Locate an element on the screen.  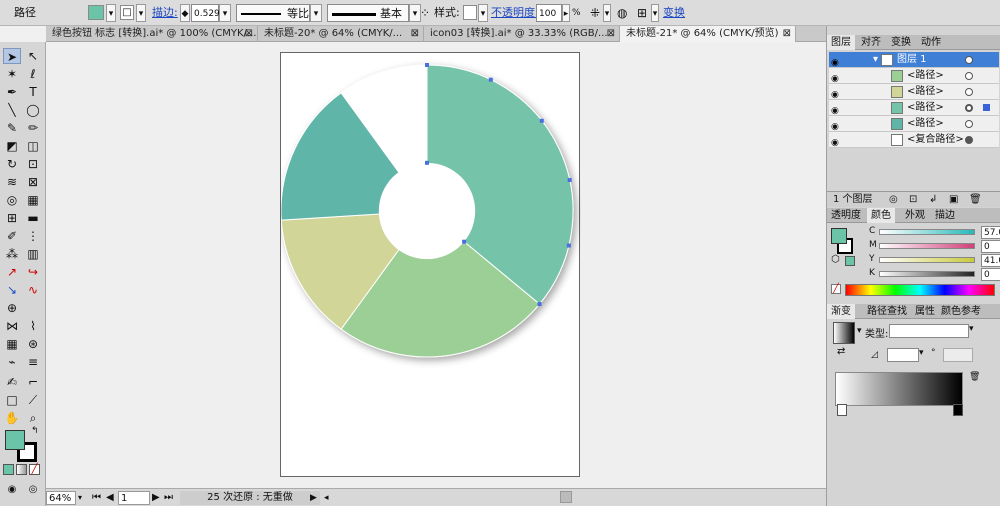
out-of-gamut-icon: ⬡ is located at coordinates (835, 259).